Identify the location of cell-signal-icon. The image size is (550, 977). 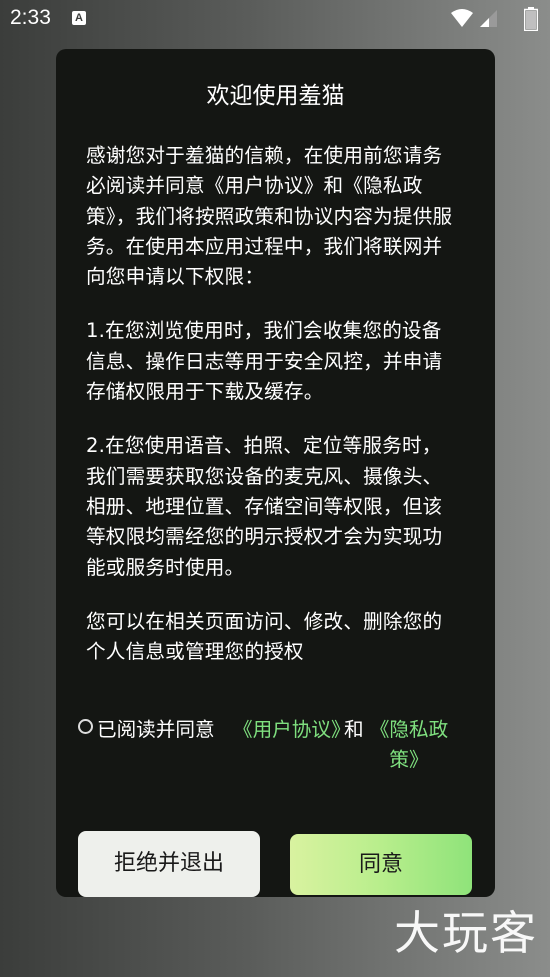
(488, 18).